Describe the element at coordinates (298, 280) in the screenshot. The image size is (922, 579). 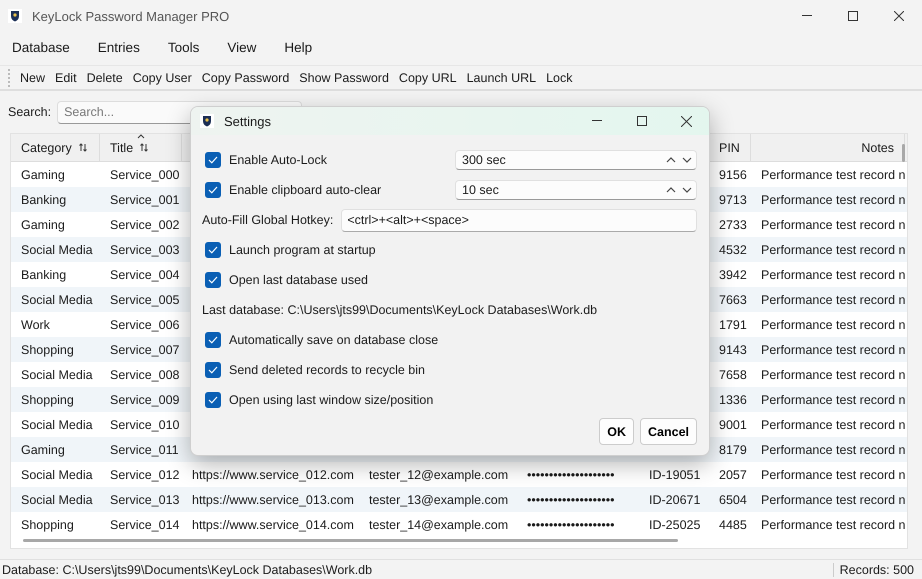
I see `checkbox-label: Open last database used` at that location.